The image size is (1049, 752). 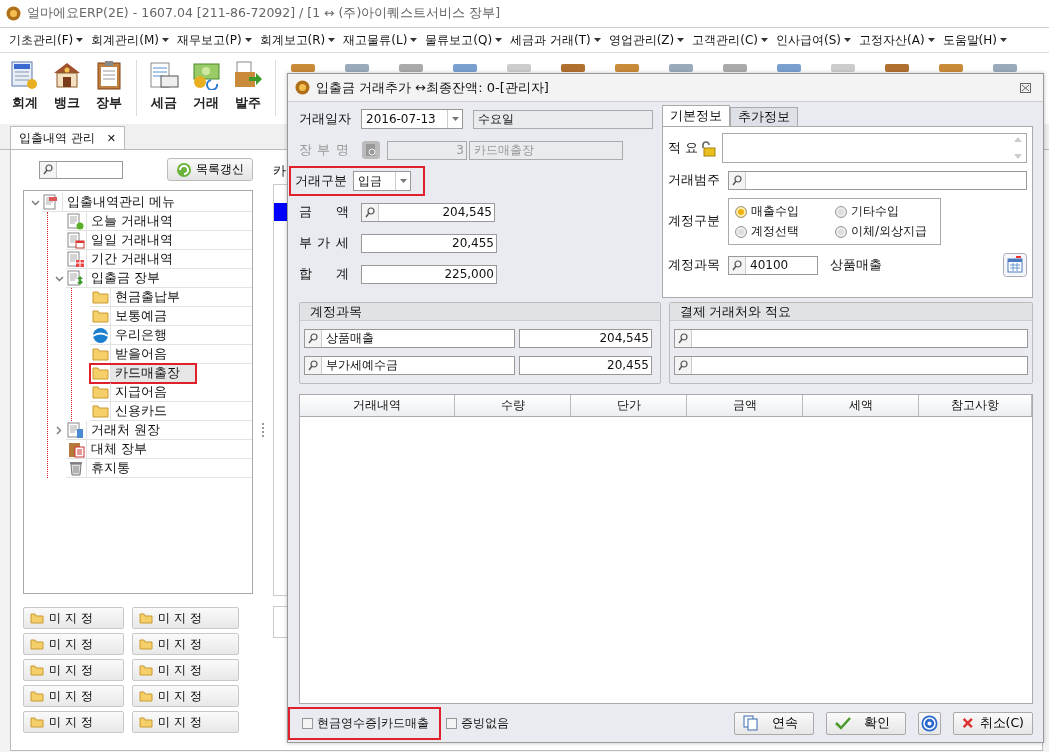 I want to click on toolbar-button: 거래, so click(x=206, y=86).